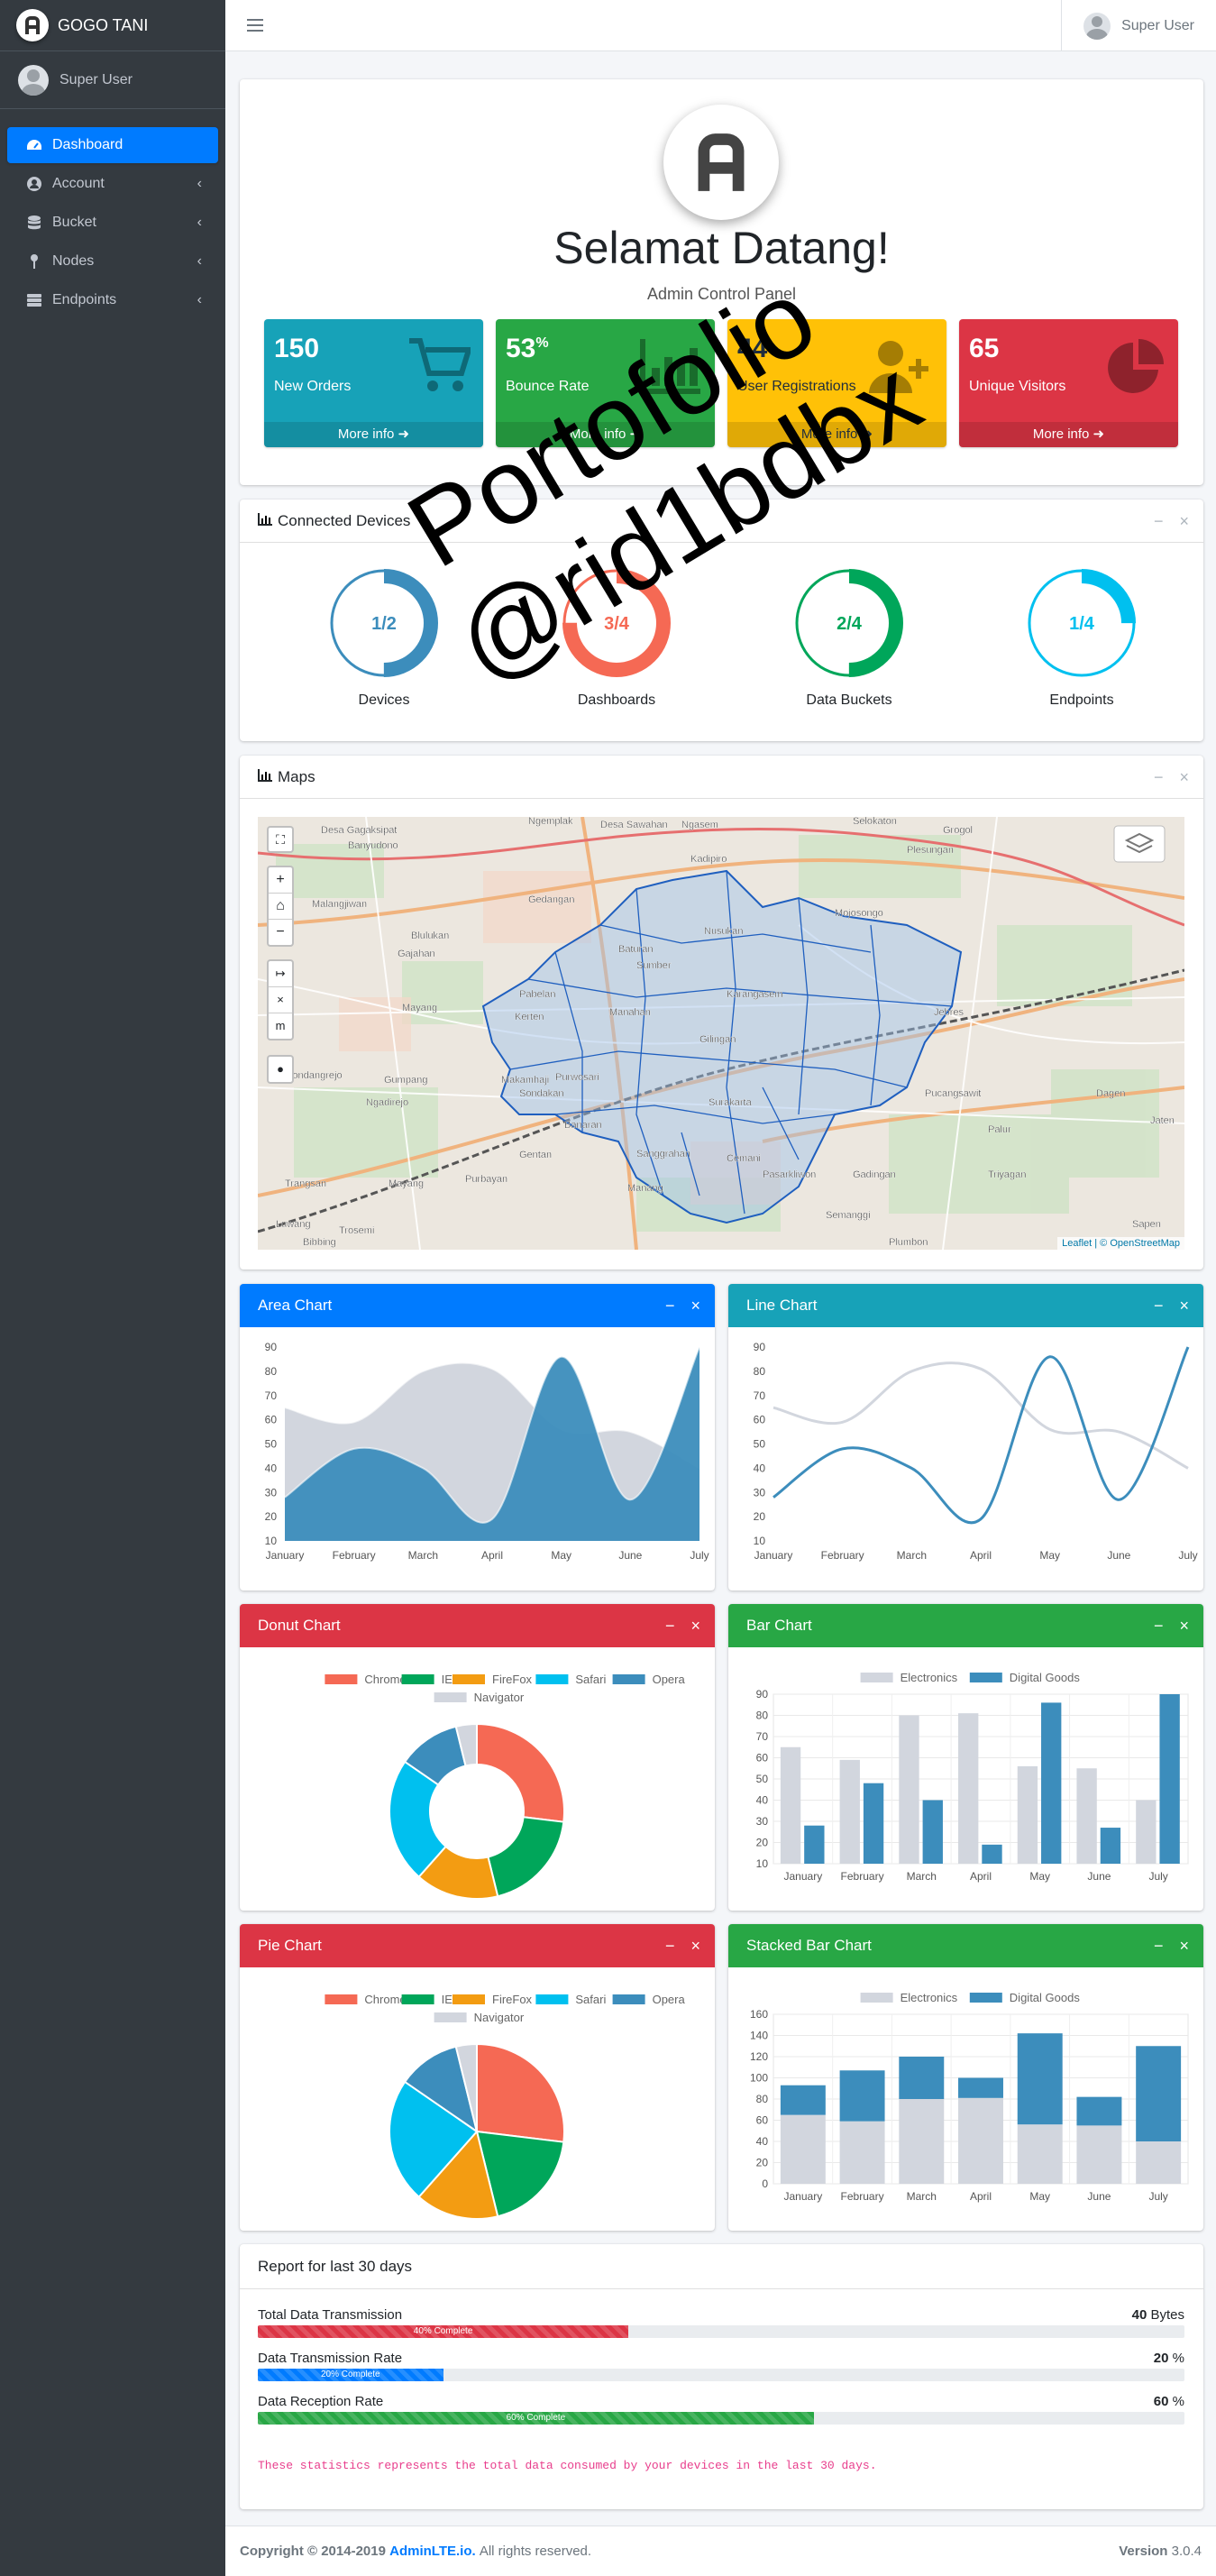  Describe the element at coordinates (717, 1039) in the screenshot. I see `map-place-label: Gilingan` at that location.